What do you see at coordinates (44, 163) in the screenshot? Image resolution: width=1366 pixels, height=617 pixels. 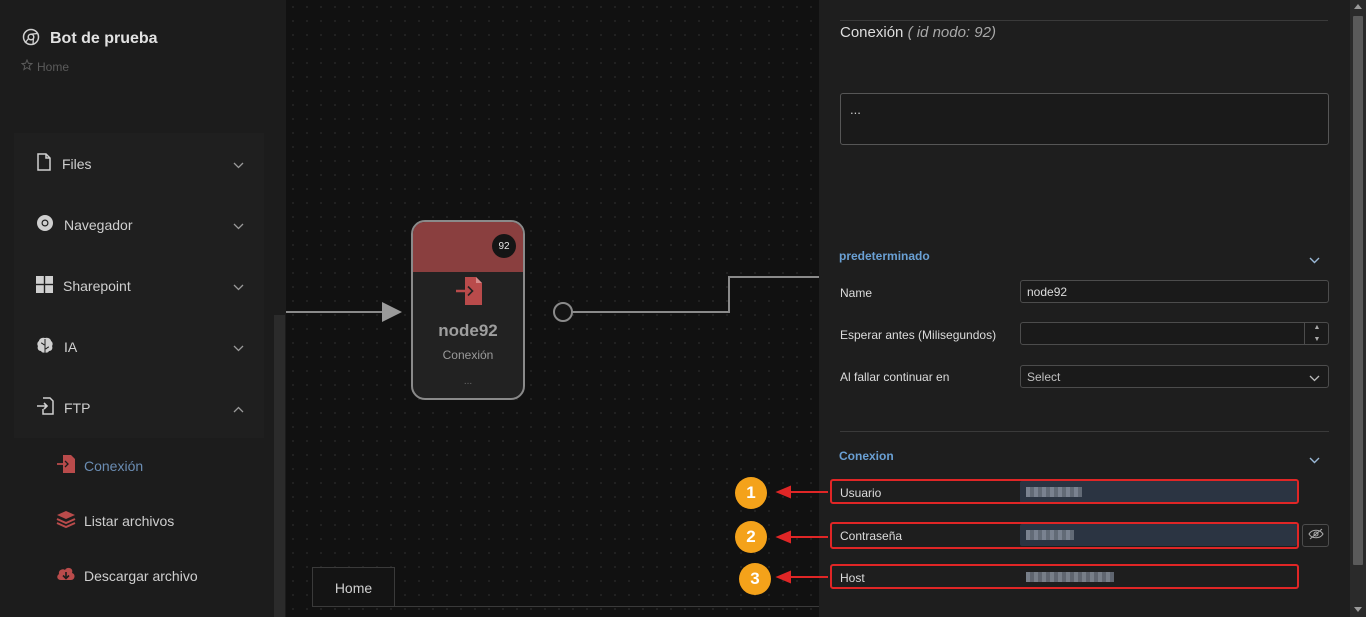 I see `file-icon` at bounding box center [44, 163].